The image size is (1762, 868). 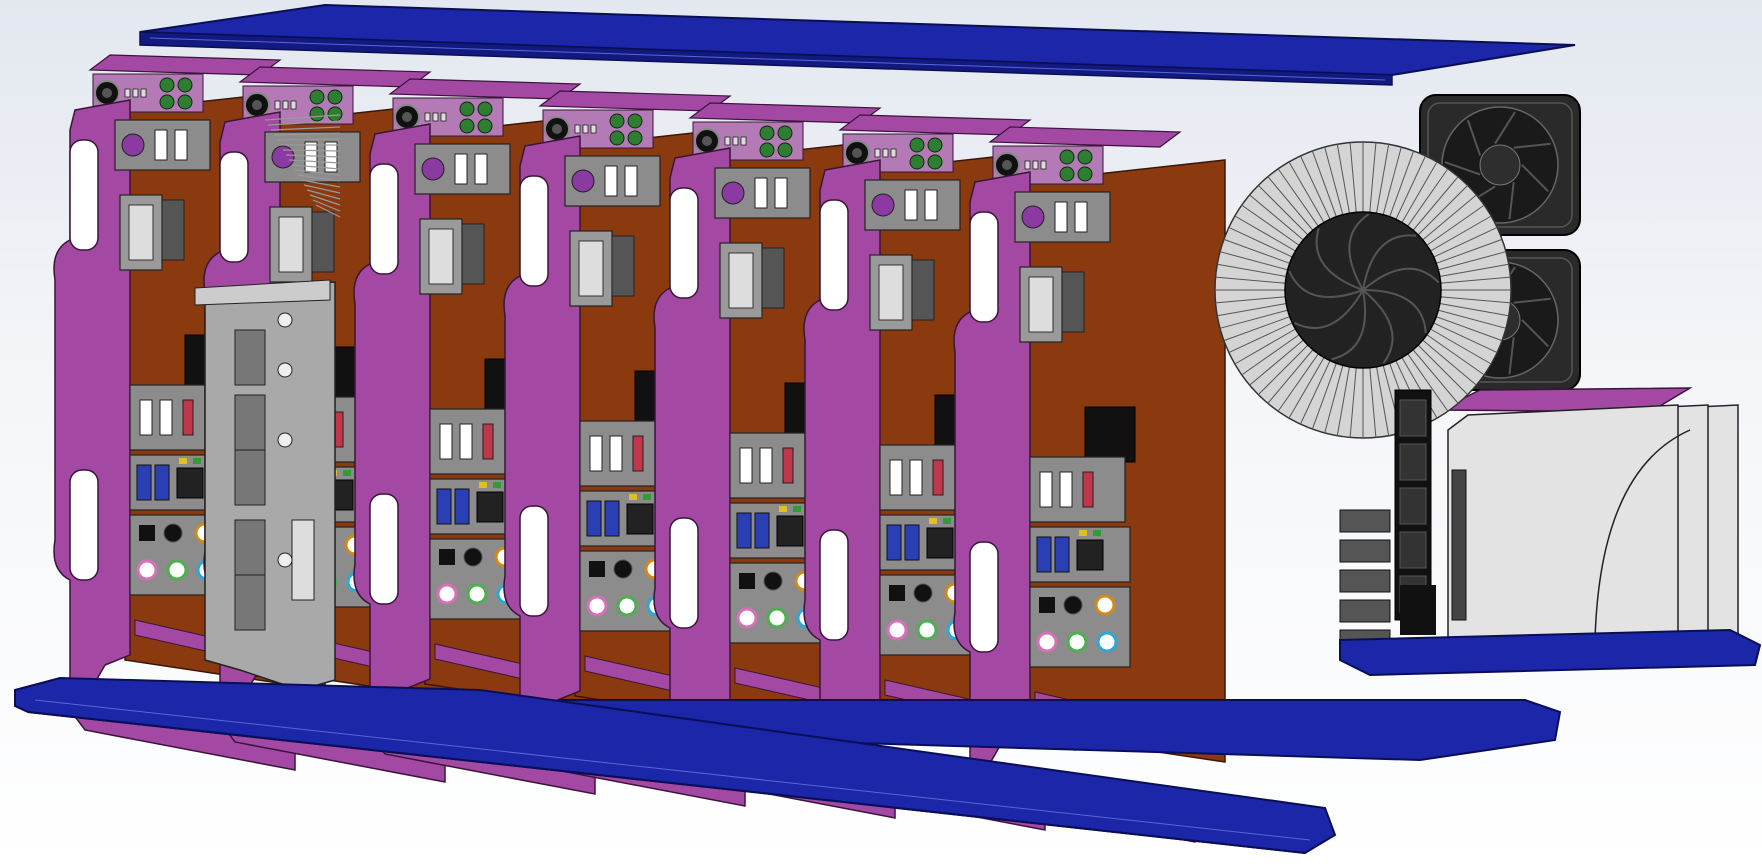 What do you see at coordinates (1110, 434) in the screenshot?
I see `vrm-heatsink` at bounding box center [1110, 434].